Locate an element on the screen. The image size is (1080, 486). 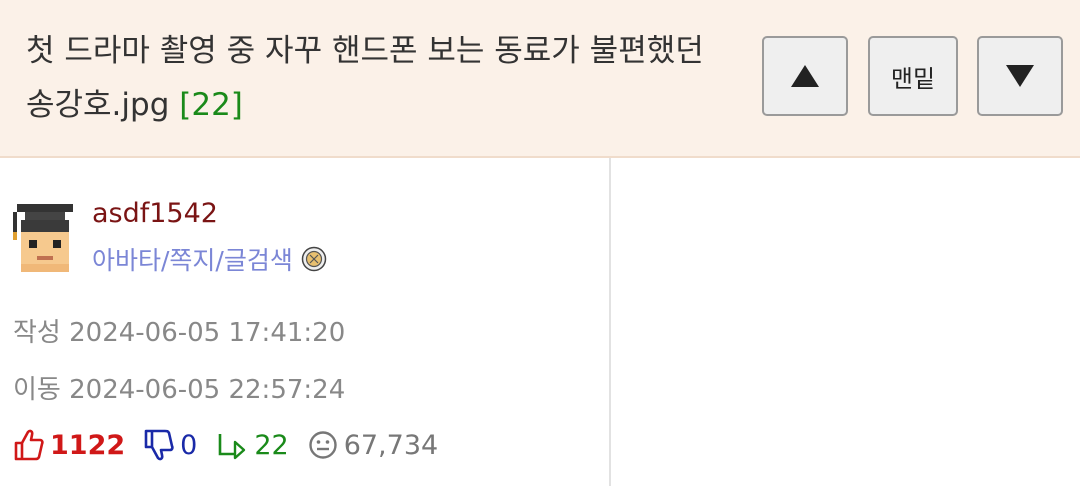
scroll-up-button is located at coordinates (805, 76).